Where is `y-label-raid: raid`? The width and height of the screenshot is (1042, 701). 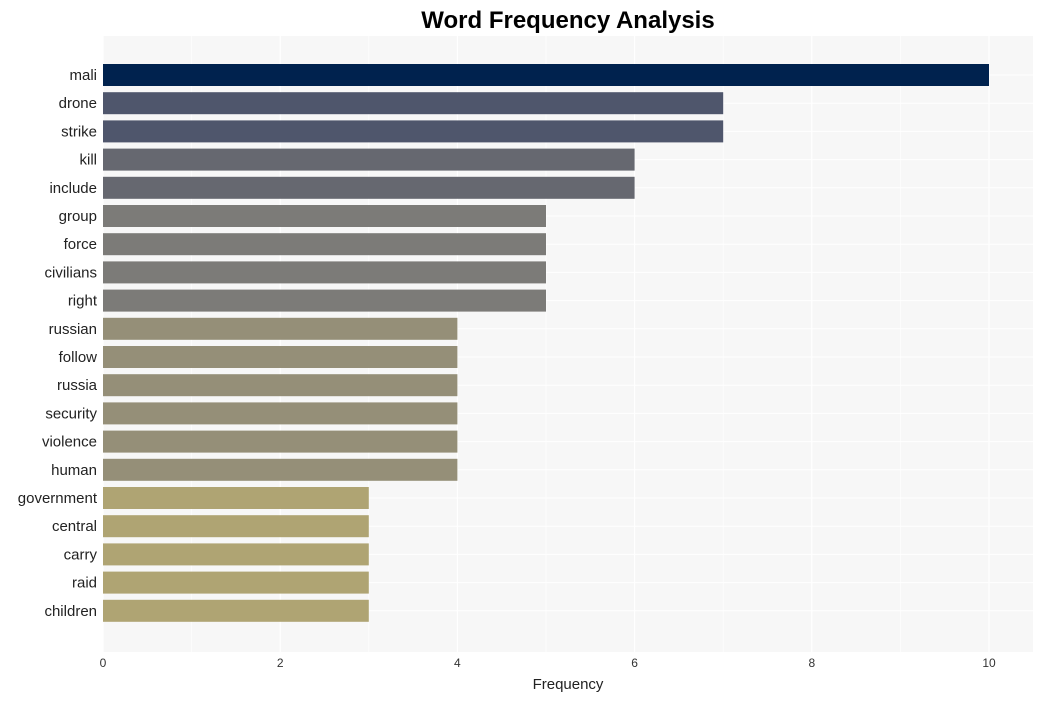
y-label-raid: raid is located at coordinates (84, 583).